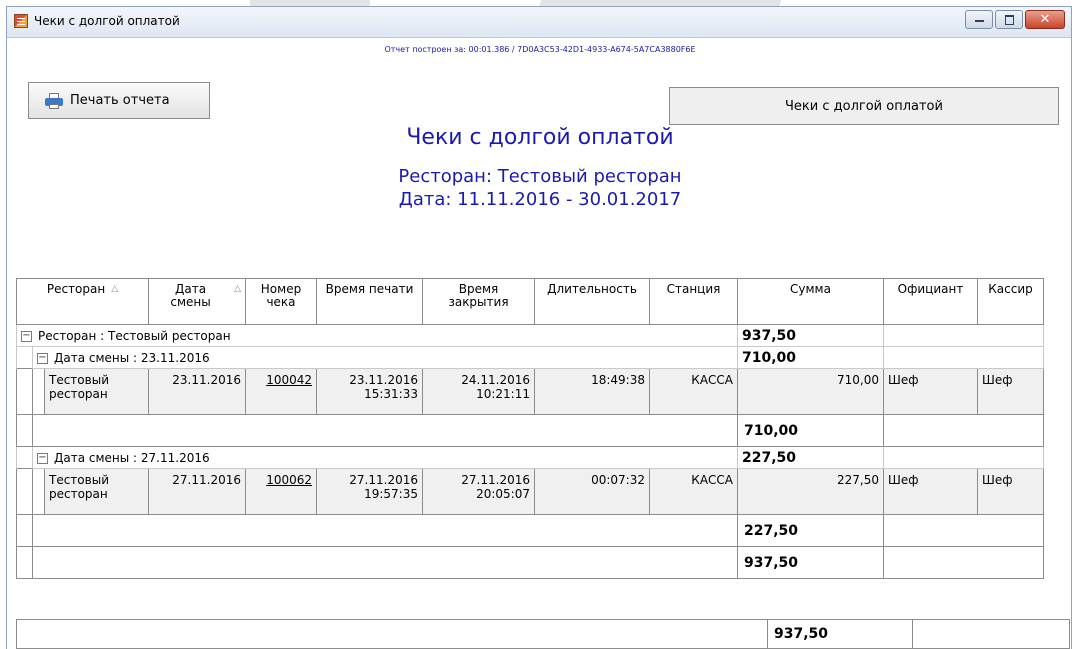 The width and height of the screenshot is (1078, 649). I want to click on cell-sum: 710,00, so click(810, 391).